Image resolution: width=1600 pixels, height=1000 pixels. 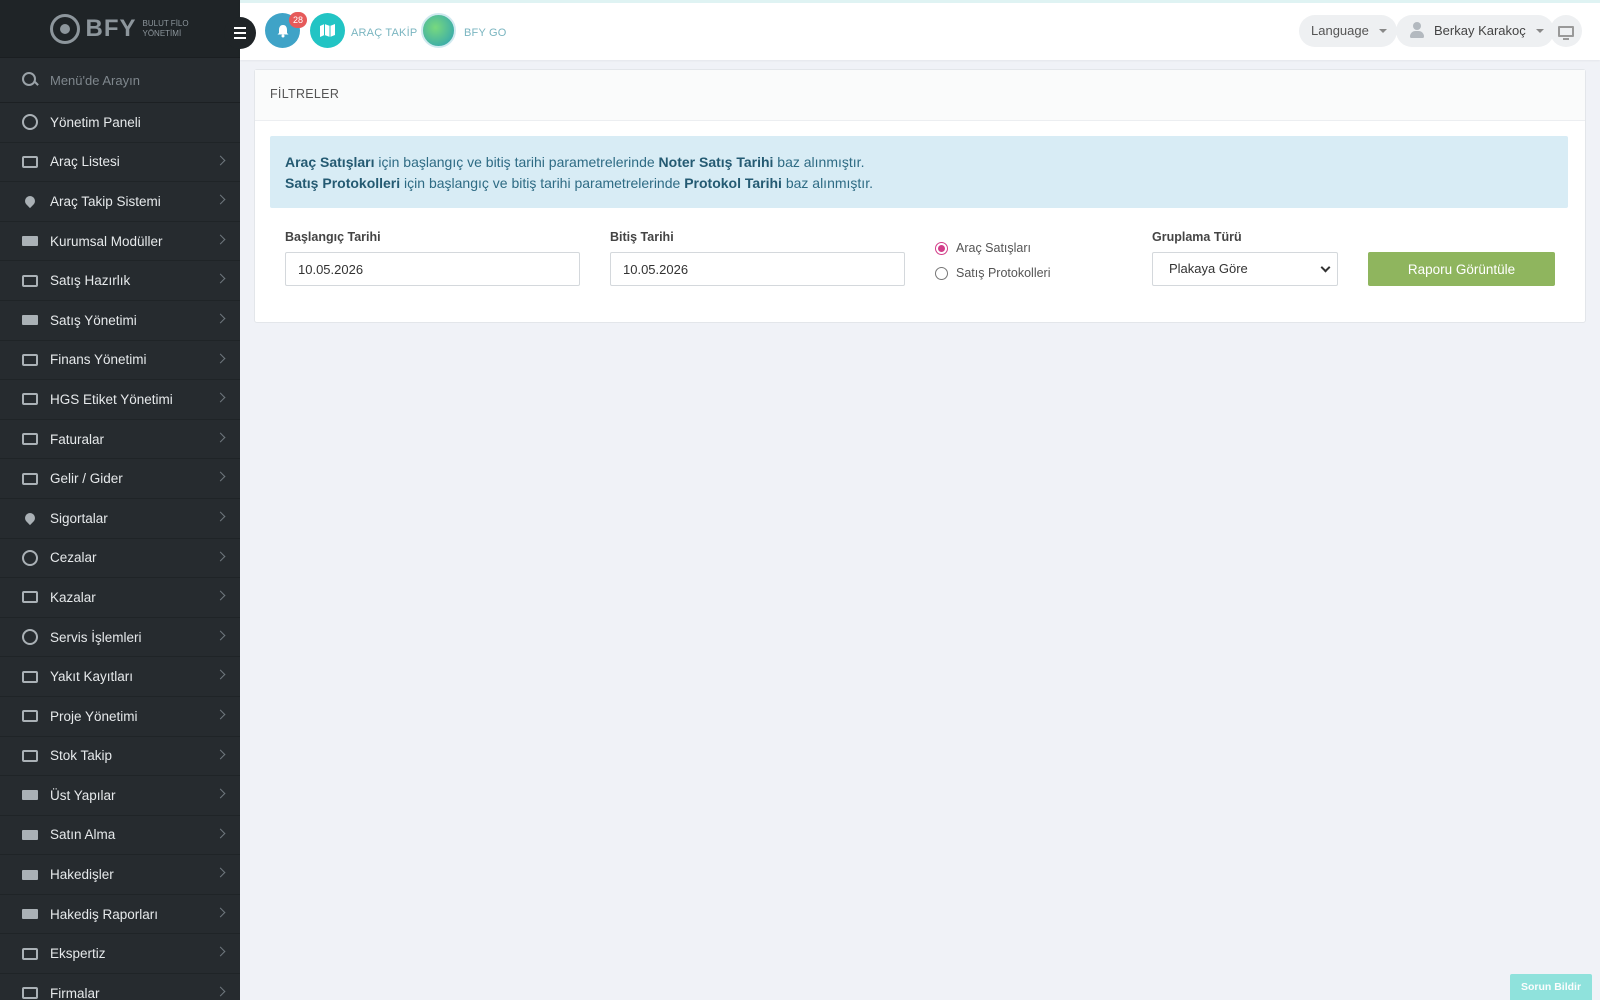 What do you see at coordinates (333, 237) in the screenshot?
I see `start-date-label: Başlangıç Tarihi` at bounding box center [333, 237].